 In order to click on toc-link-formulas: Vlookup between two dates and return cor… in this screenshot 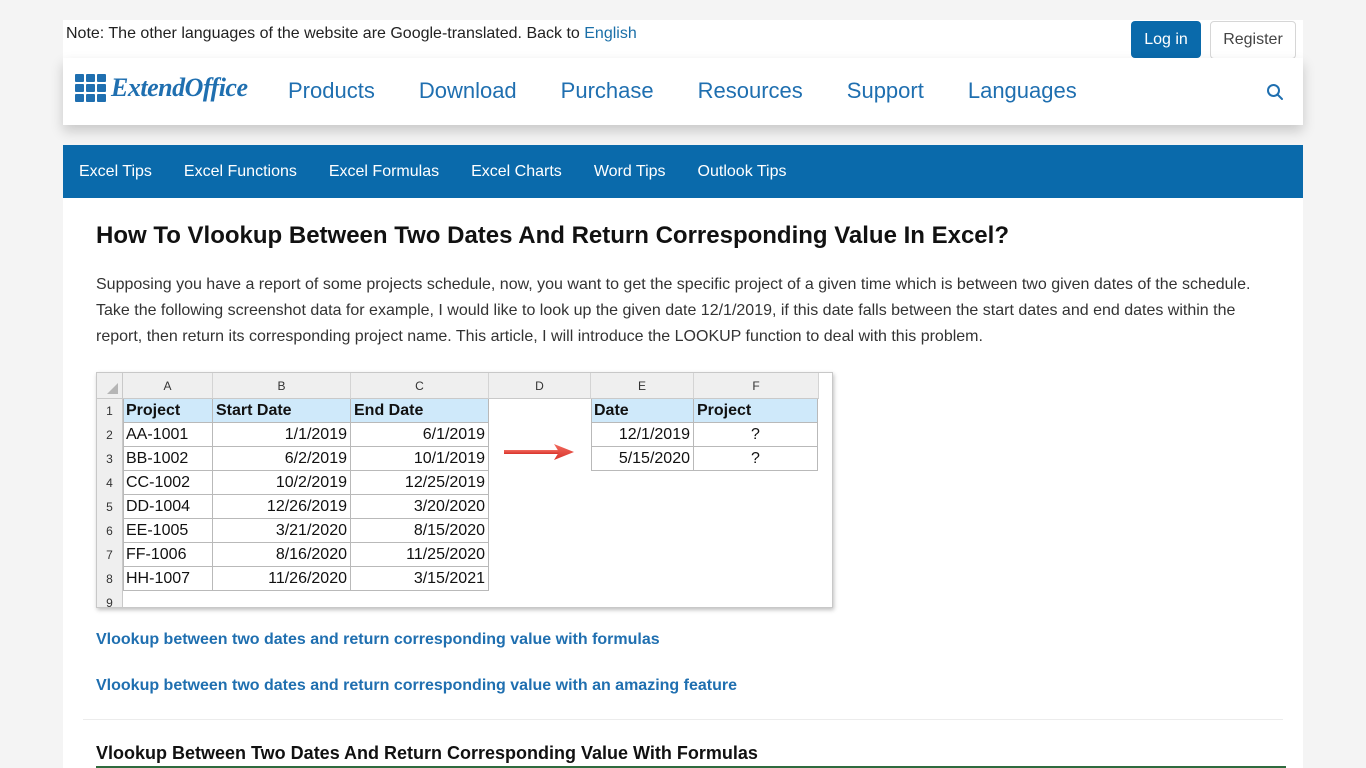, I will do `click(416, 640)`.